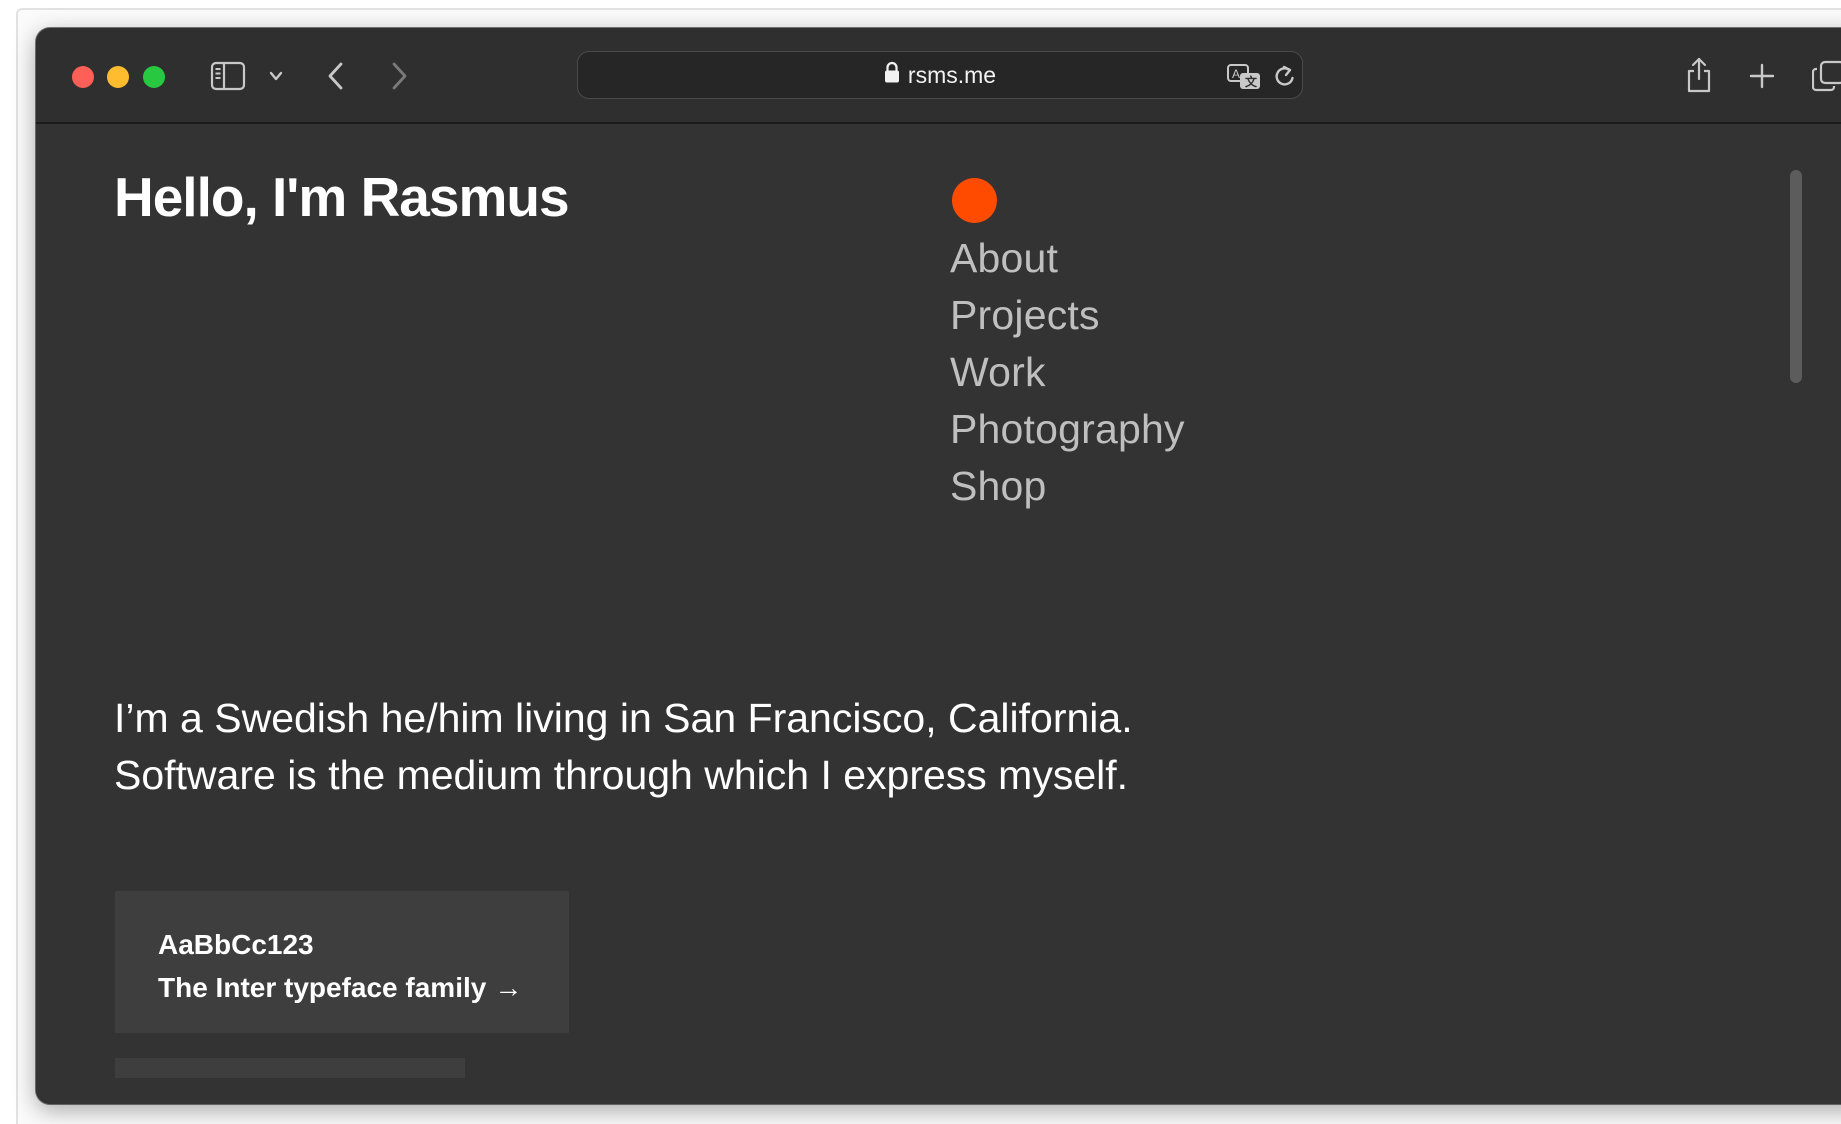  What do you see at coordinates (1825, 76) in the screenshot?
I see `tabs-icon` at bounding box center [1825, 76].